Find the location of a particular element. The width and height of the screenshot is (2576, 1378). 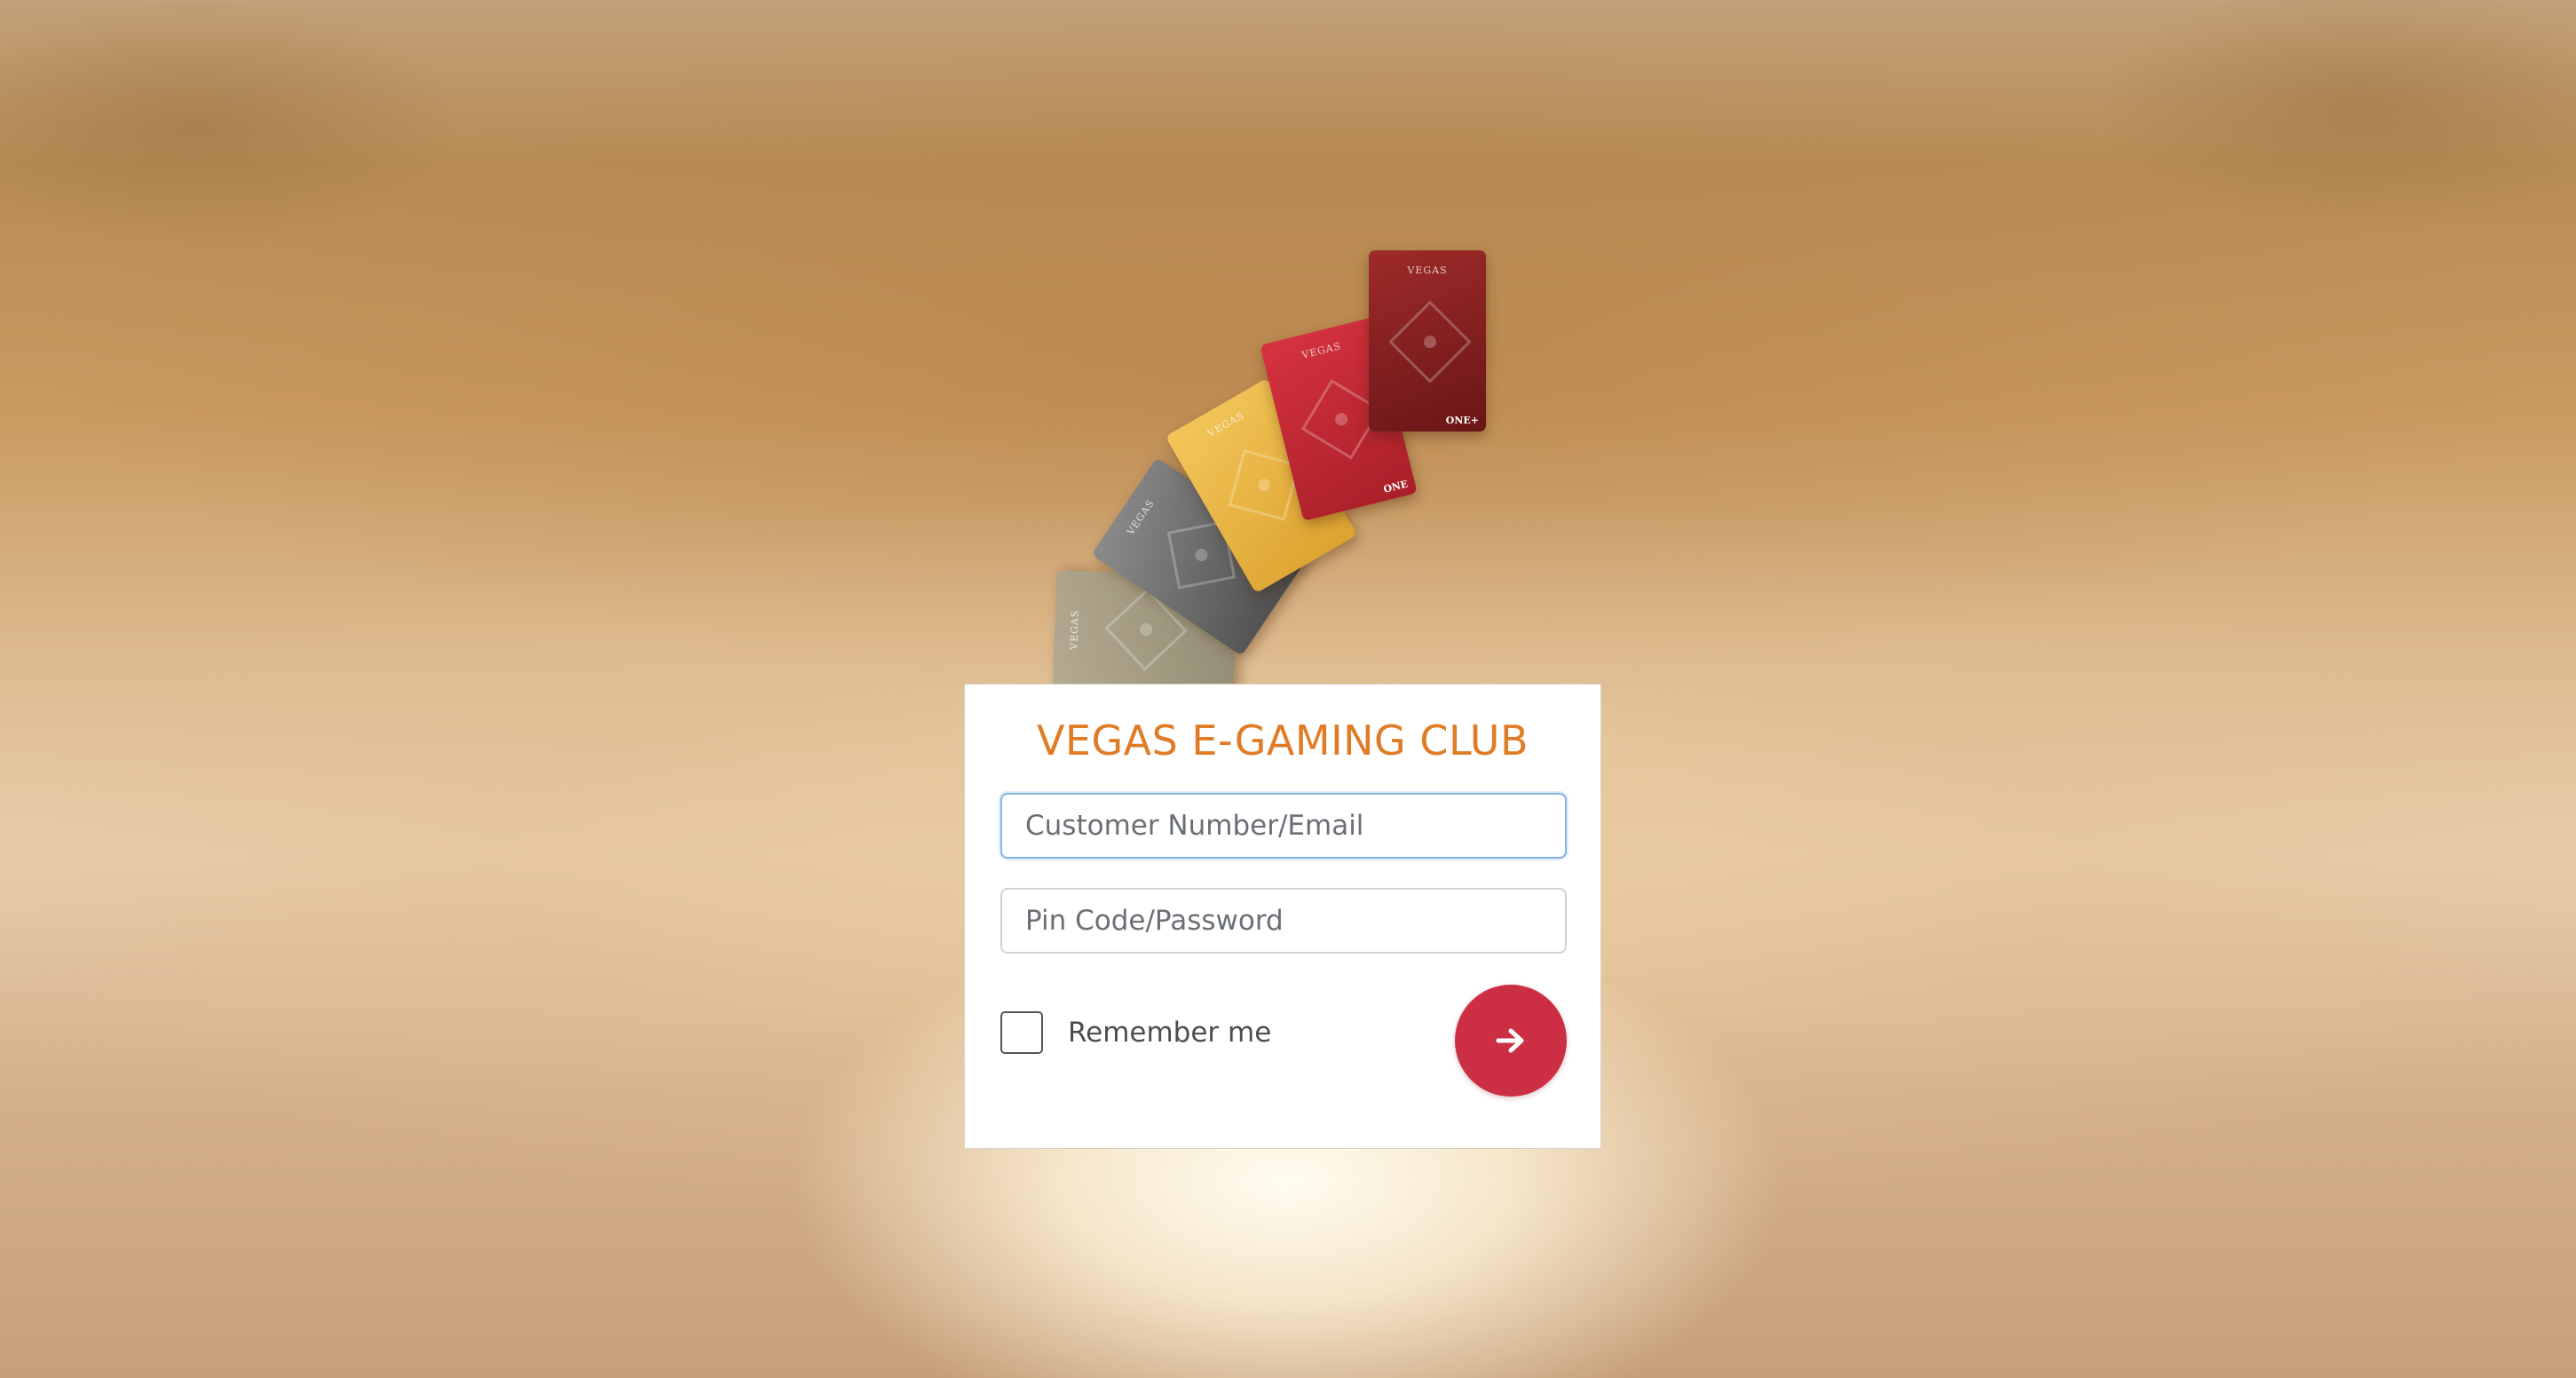

arrow-right-icon is located at coordinates (1510, 1041).